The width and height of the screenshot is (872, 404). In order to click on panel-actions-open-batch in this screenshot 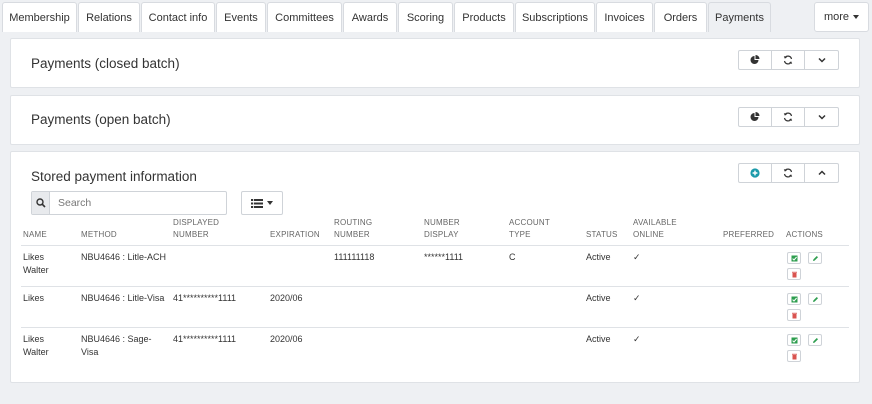, I will do `click(788, 117)`.